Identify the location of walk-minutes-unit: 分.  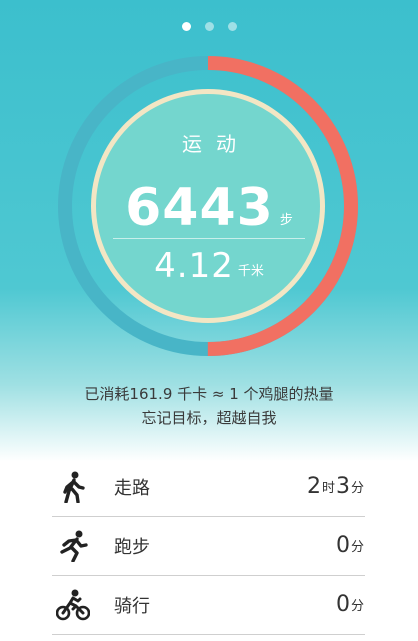
(357, 488).